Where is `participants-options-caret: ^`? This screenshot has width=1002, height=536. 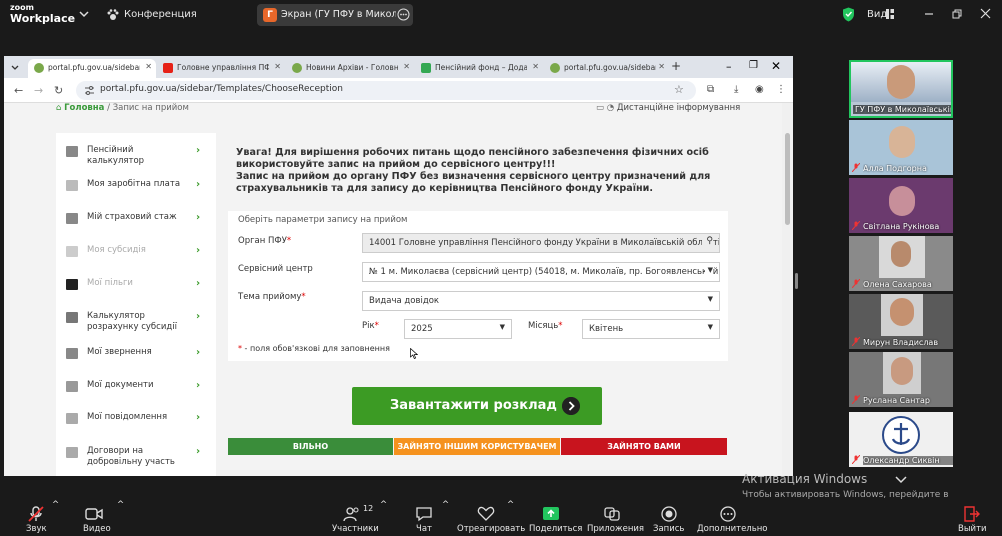 participants-options-caret: ^ is located at coordinates (383, 518).